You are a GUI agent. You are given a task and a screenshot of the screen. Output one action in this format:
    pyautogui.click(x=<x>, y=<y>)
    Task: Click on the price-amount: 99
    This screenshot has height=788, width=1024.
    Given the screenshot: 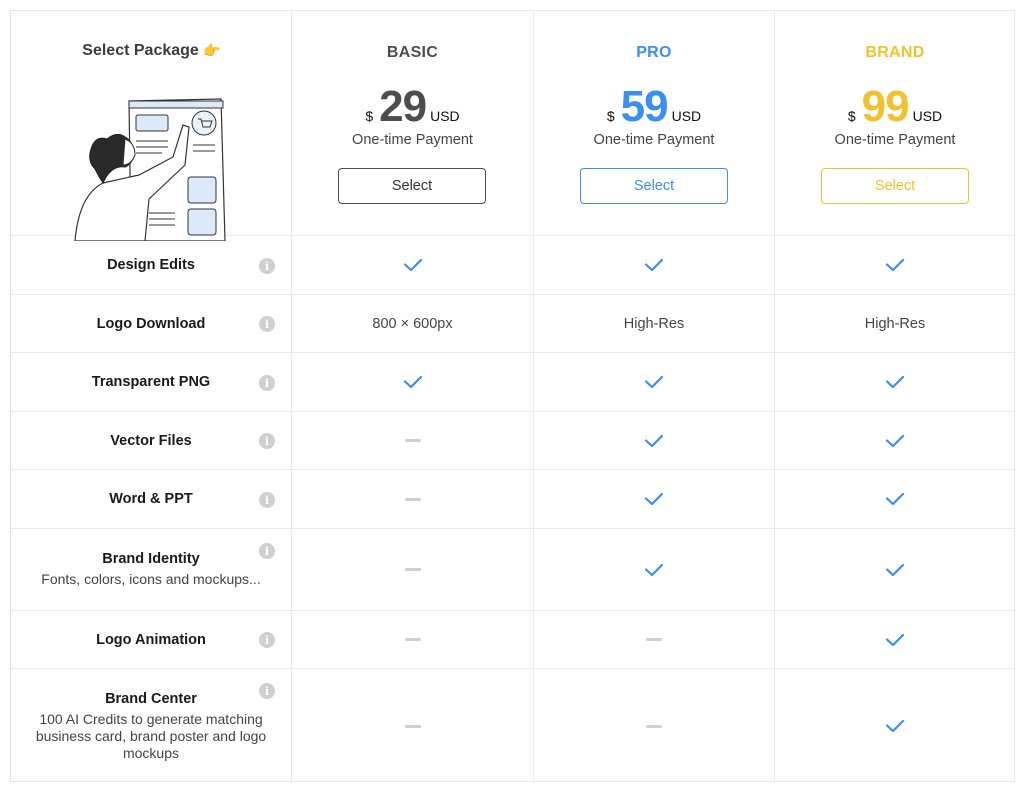 What is the action you would take?
    pyautogui.click(x=885, y=106)
    